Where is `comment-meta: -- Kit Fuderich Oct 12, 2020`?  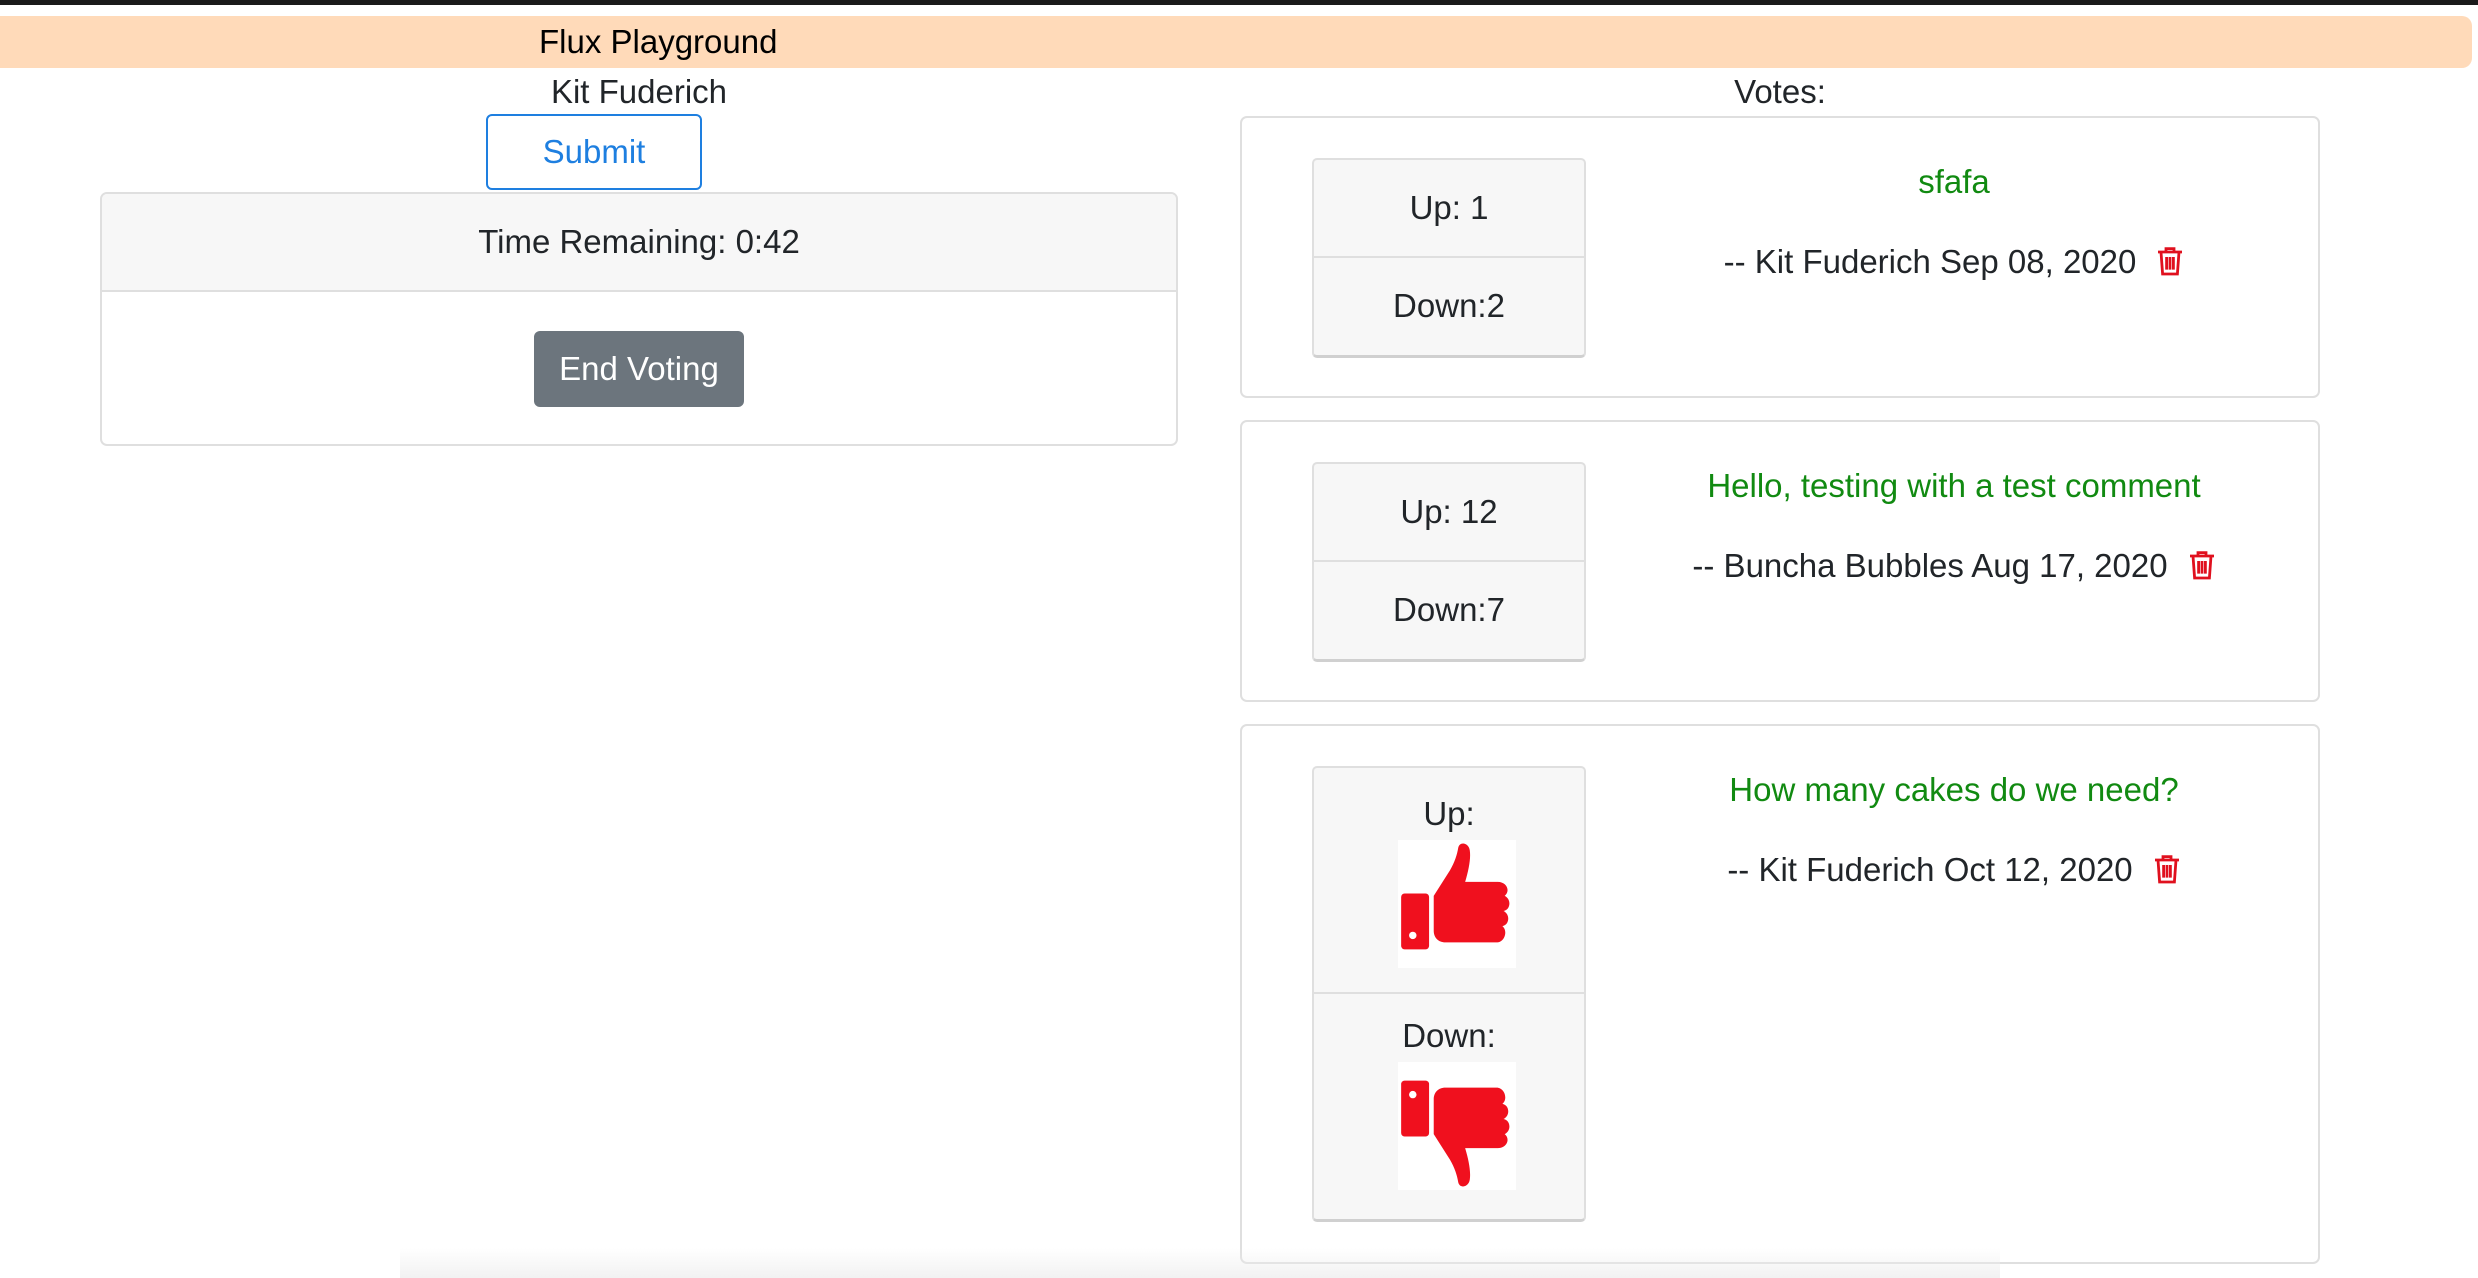 comment-meta: -- Kit Fuderich Oct 12, 2020 is located at coordinates (1954, 870).